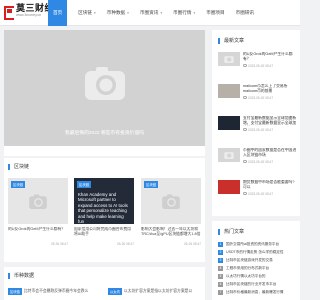  I want to click on hot-article: 5 以太坊行情以太坊平台的, so click(258, 276).